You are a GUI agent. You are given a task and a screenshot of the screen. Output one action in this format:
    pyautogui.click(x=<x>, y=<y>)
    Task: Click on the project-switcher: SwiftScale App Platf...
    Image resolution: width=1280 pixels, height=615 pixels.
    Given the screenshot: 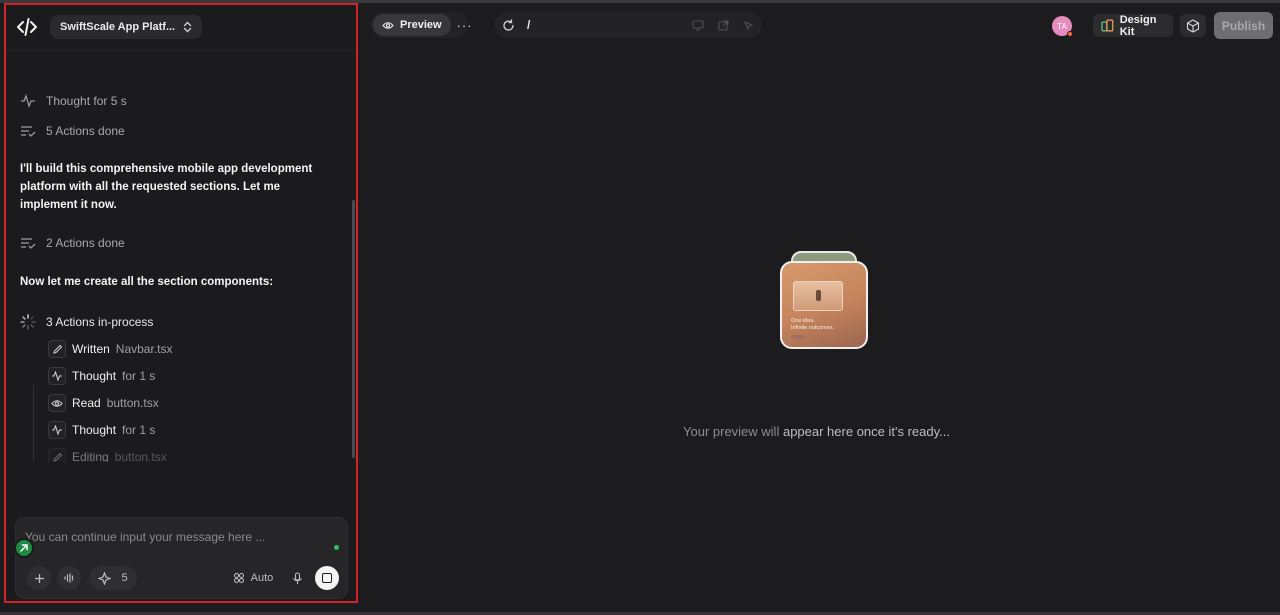 What is the action you would take?
    pyautogui.click(x=126, y=27)
    